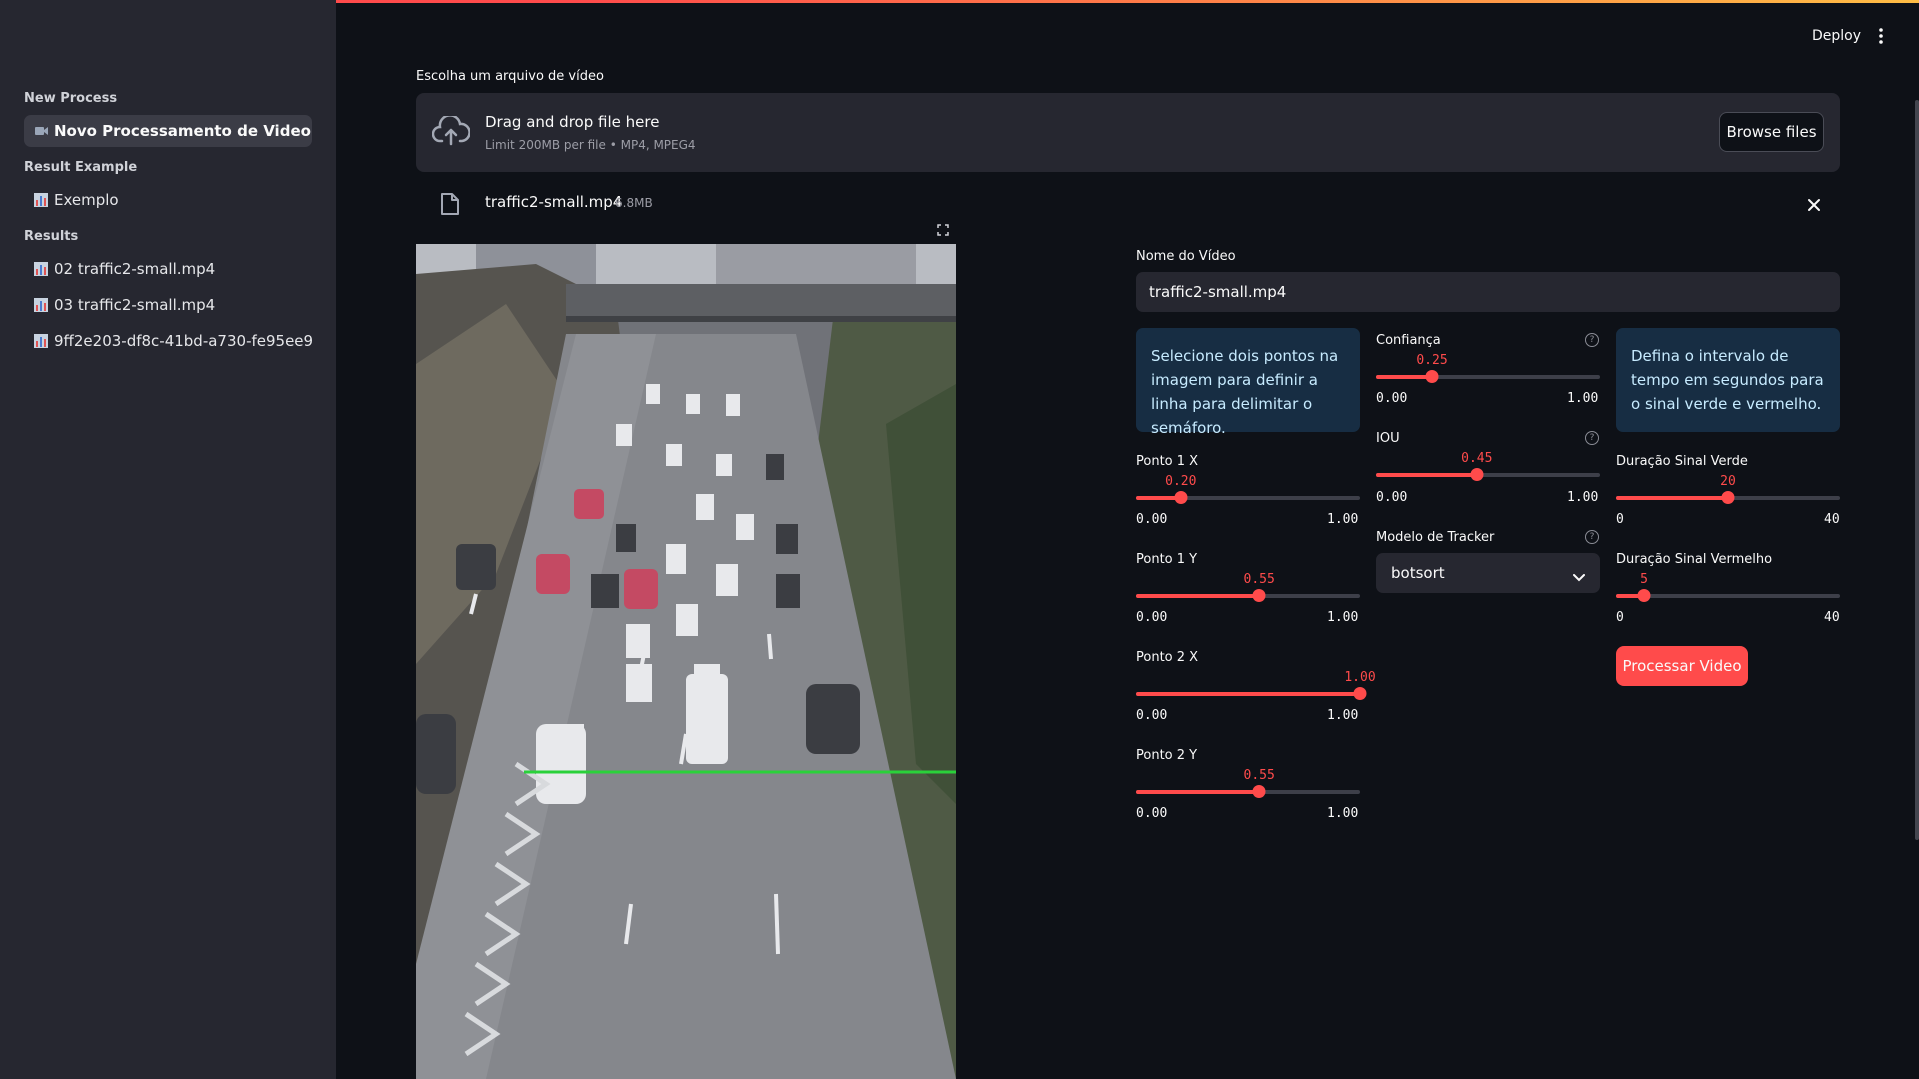 The image size is (1919, 1079). Describe the element at coordinates (450, 206) in the screenshot. I see `file-icon` at that location.